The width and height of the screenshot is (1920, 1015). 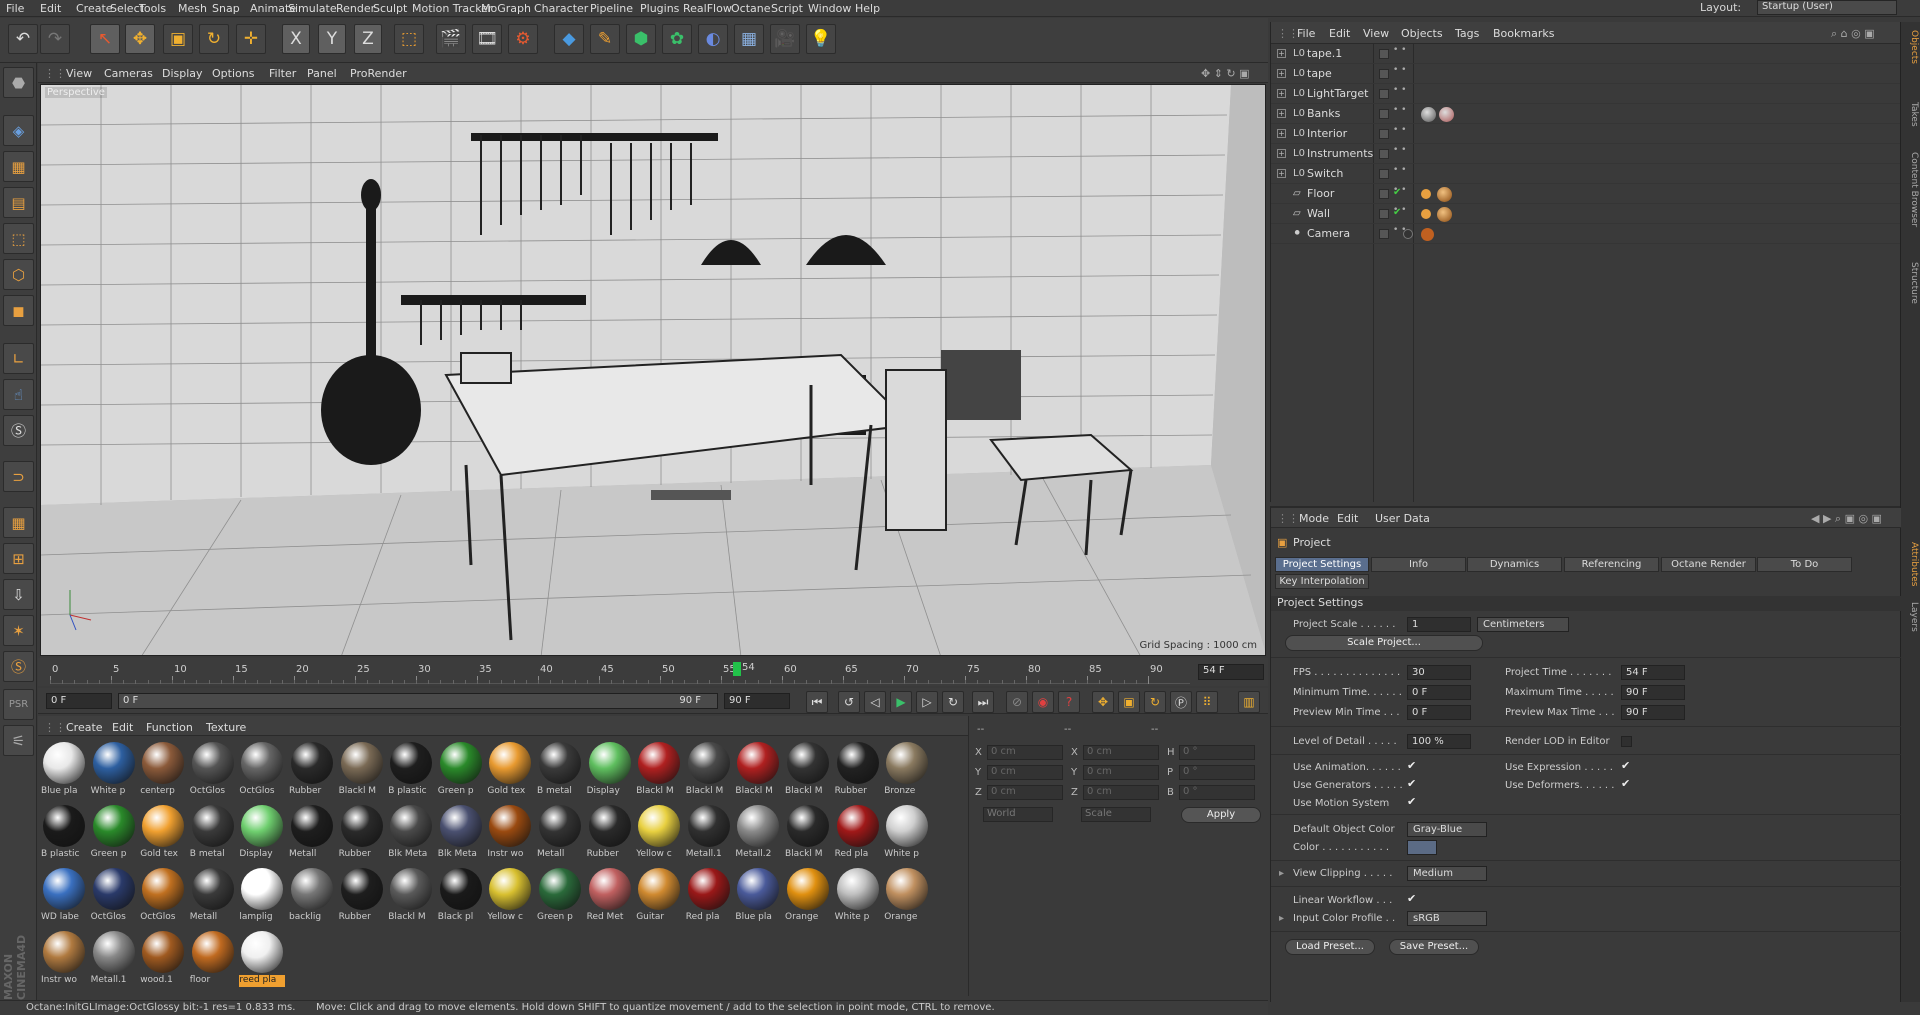 I want to click on use-generators-checkbox: ✔, so click(x=1412, y=784).